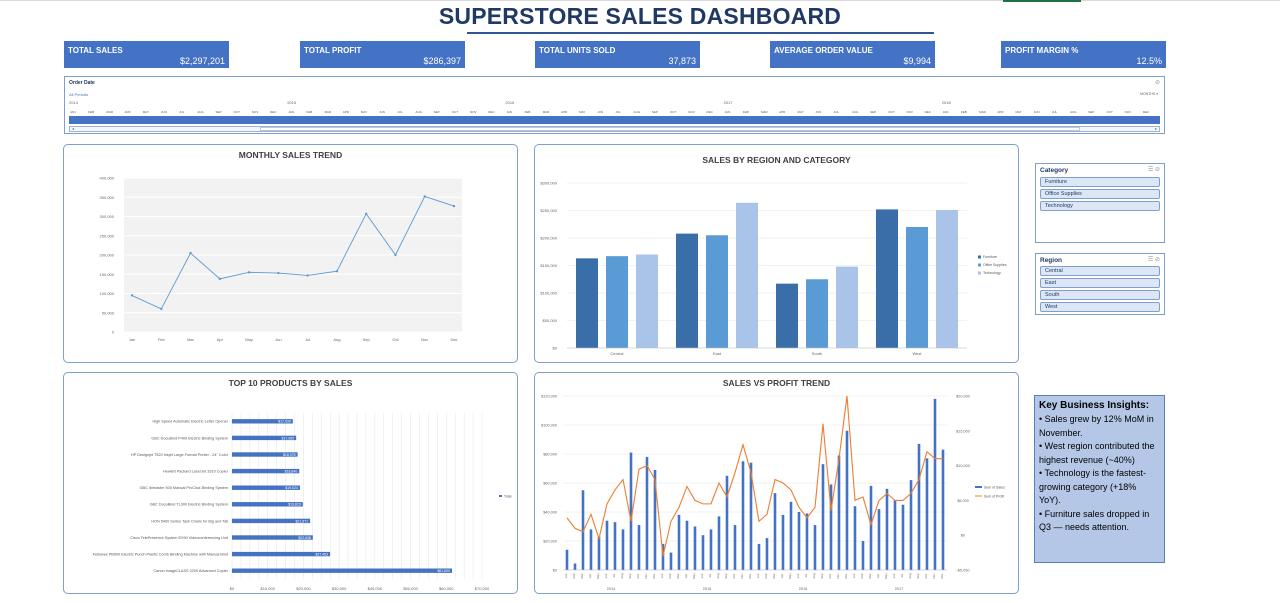 The height and width of the screenshot is (603, 1280). What do you see at coordinates (162, 339) in the screenshot?
I see `x-tick-label: Feb` at bounding box center [162, 339].